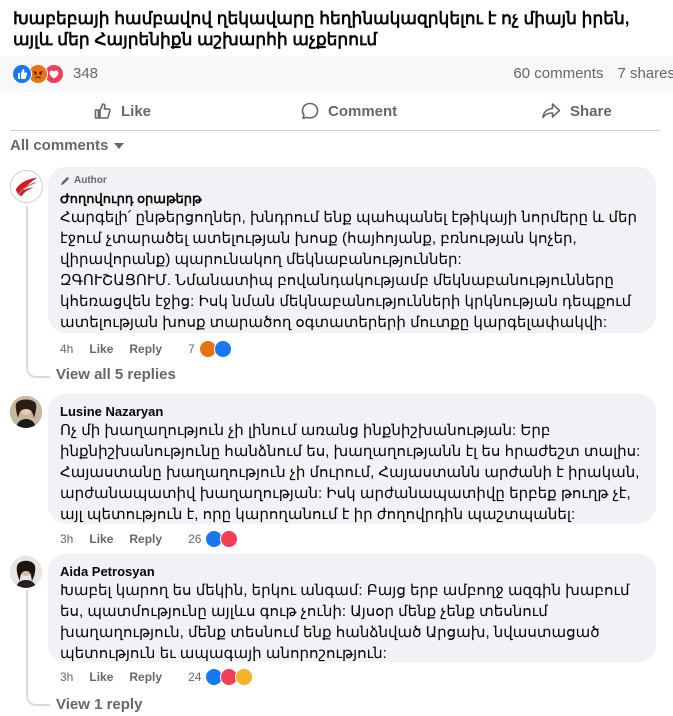 Image resolution: width=673 pixels, height=716 pixels. I want to click on like-label: Like, so click(136, 111).